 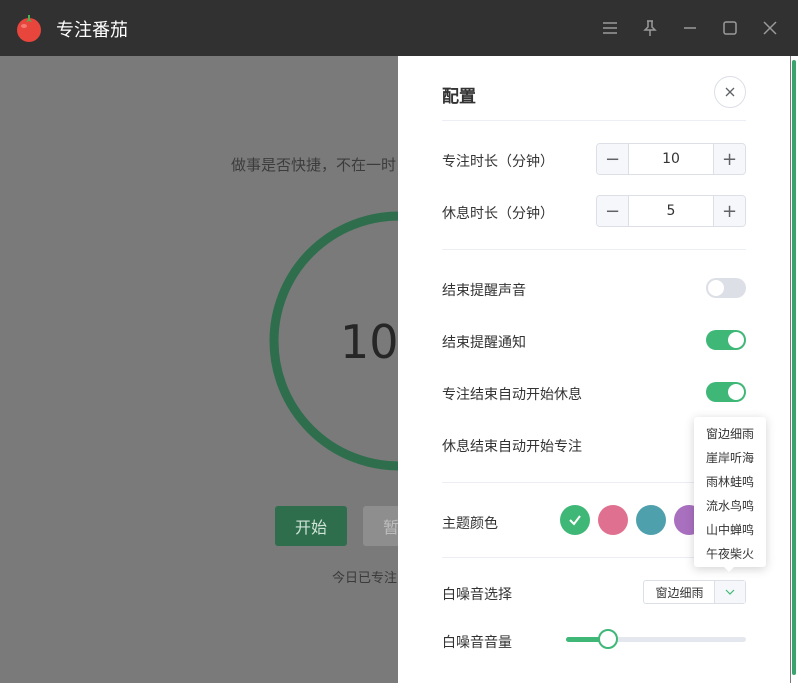 I want to click on focus-duration-label: 专注时长（分钟）, so click(x=498, y=162).